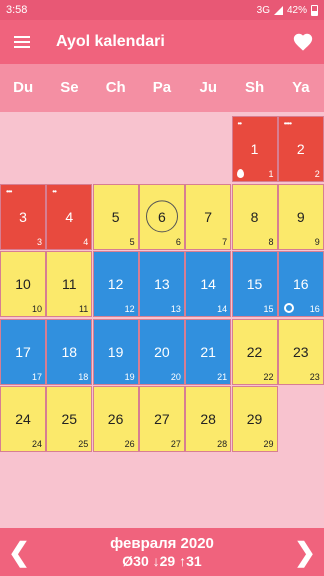 Image resolution: width=324 pixels, height=576 pixels. I want to click on day-cell: 15 15, so click(254, 284).